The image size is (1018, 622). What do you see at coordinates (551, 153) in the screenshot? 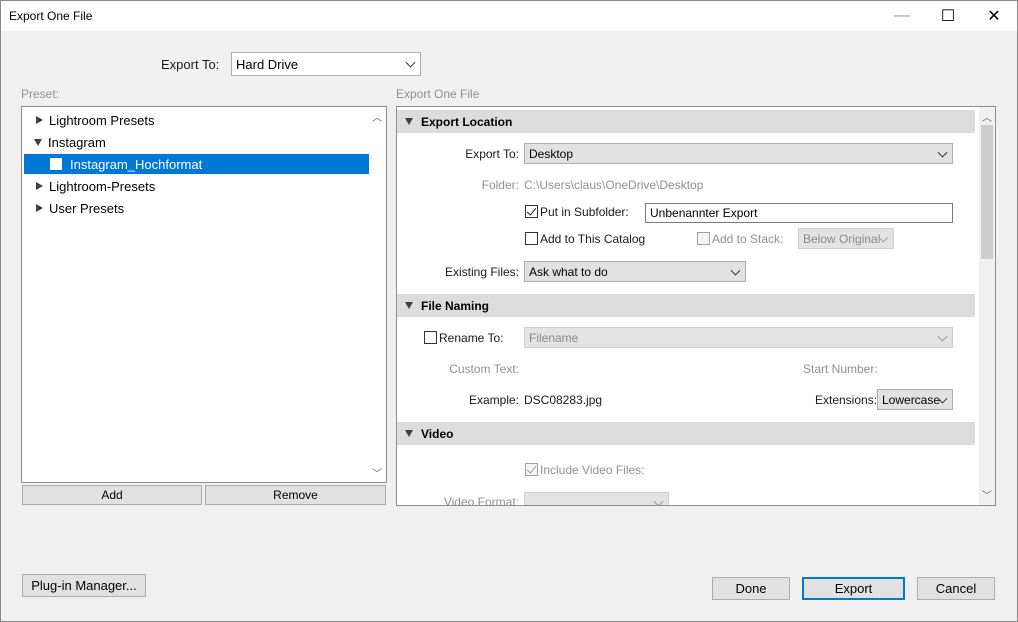
I see `export-location-value: Desktop` at bounding box center [551, 153].